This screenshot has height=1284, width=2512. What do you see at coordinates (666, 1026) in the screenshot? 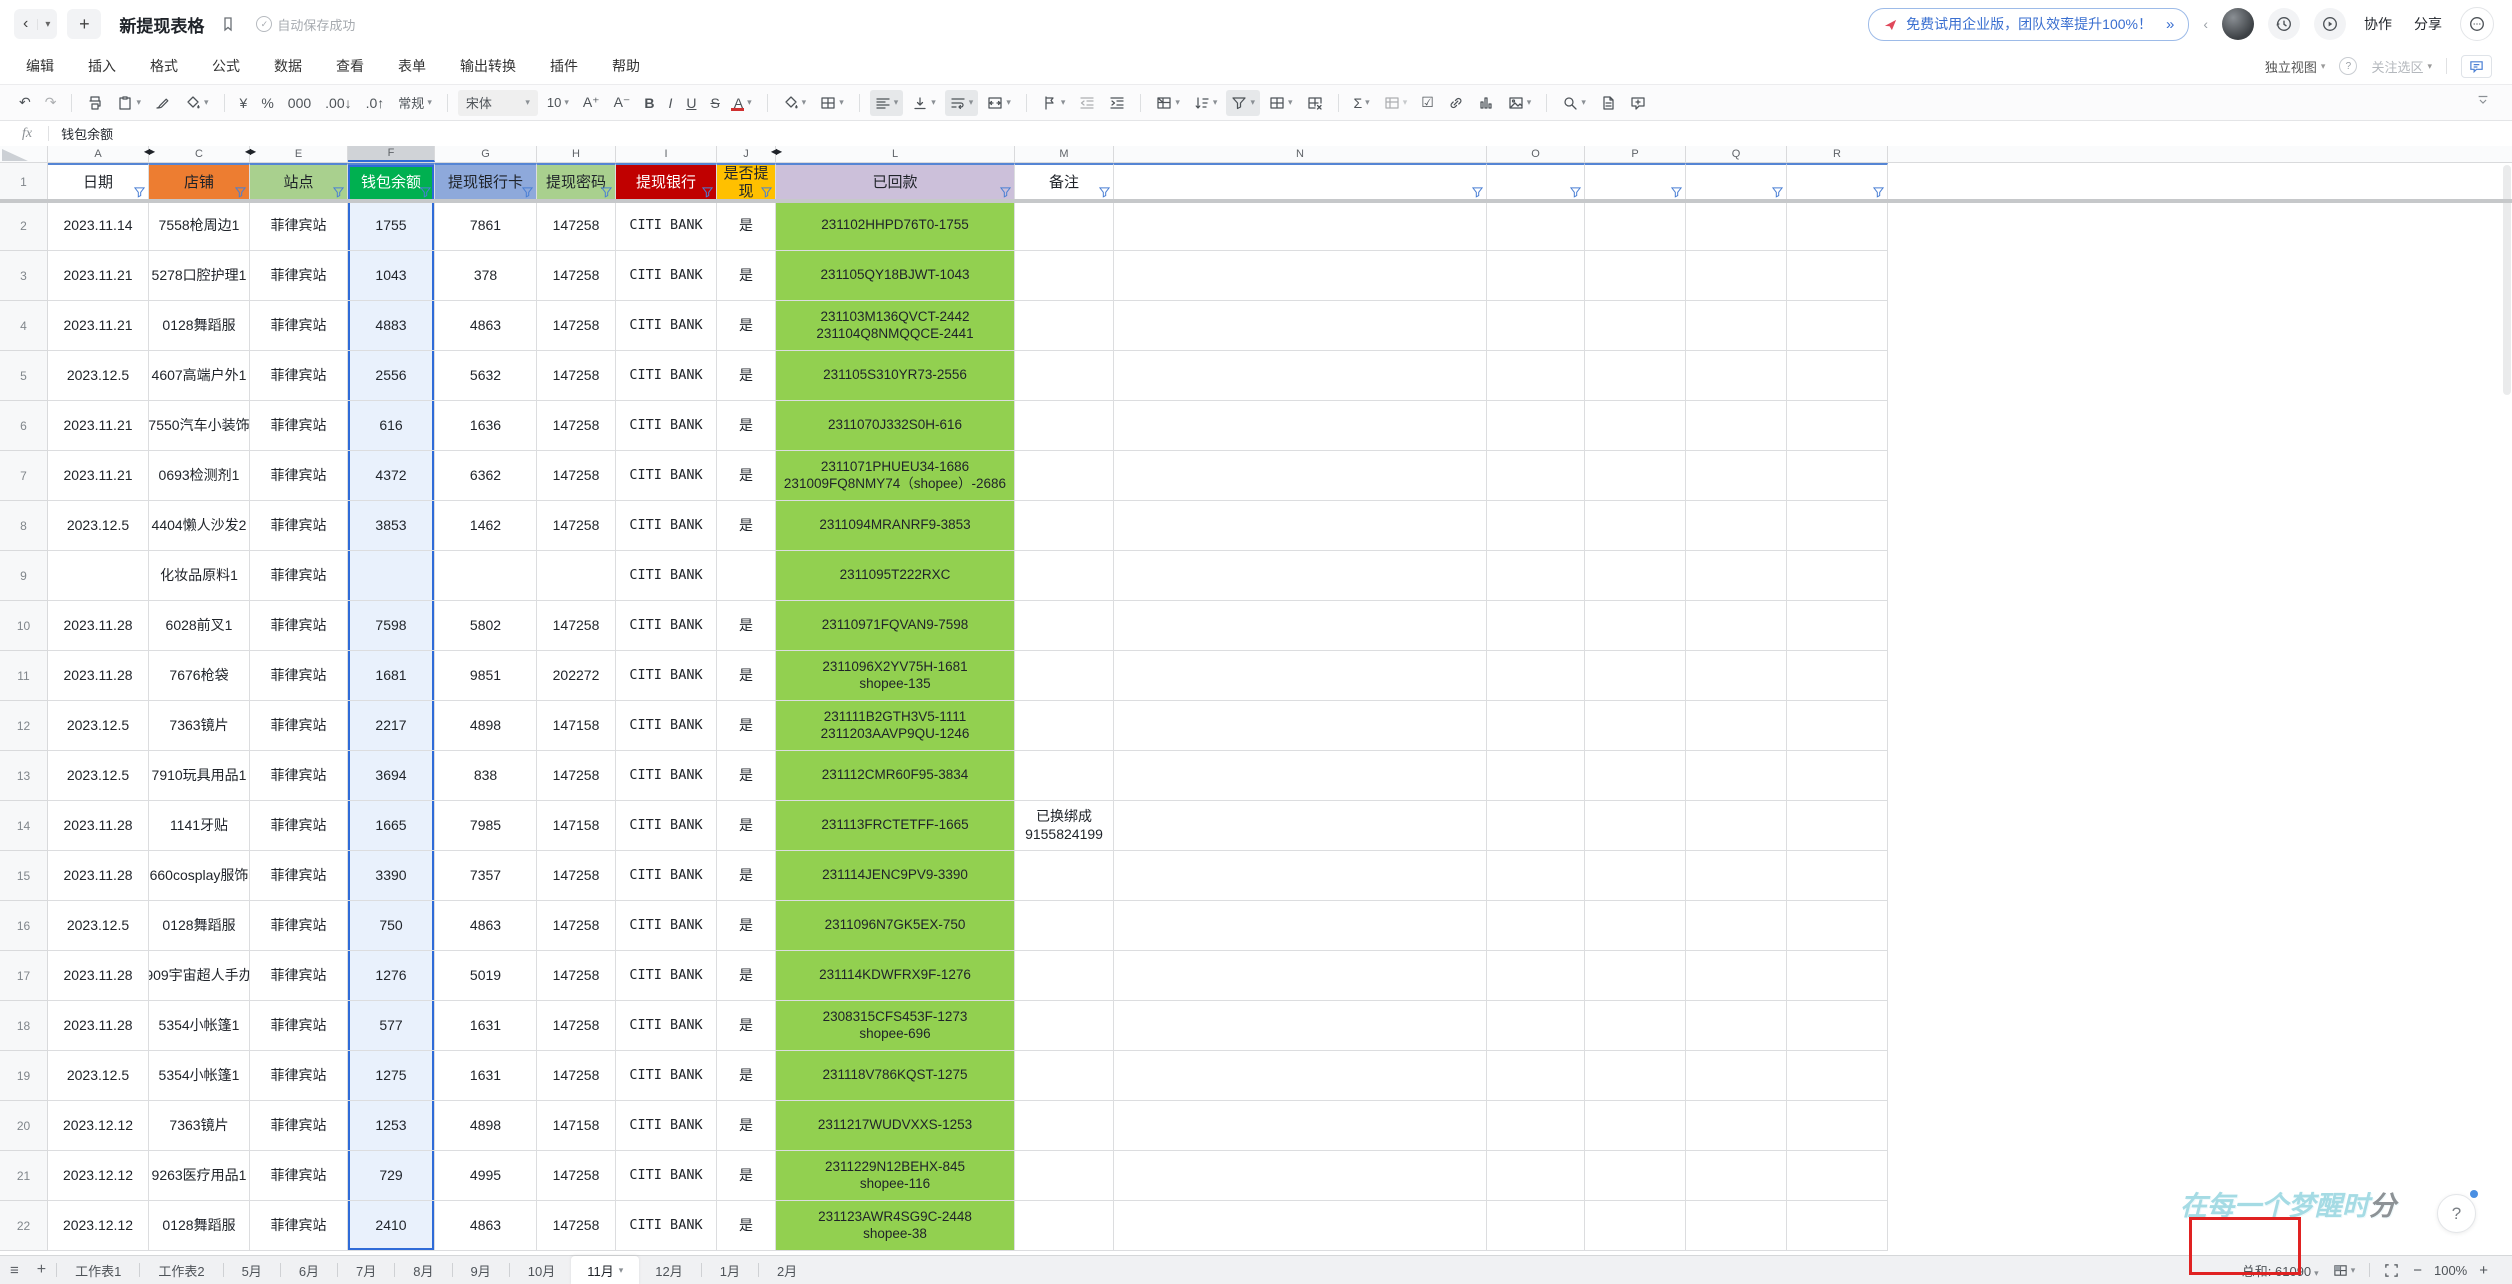
I see `cell-I18: CITI BANK` at bounding box center [666, 1026].